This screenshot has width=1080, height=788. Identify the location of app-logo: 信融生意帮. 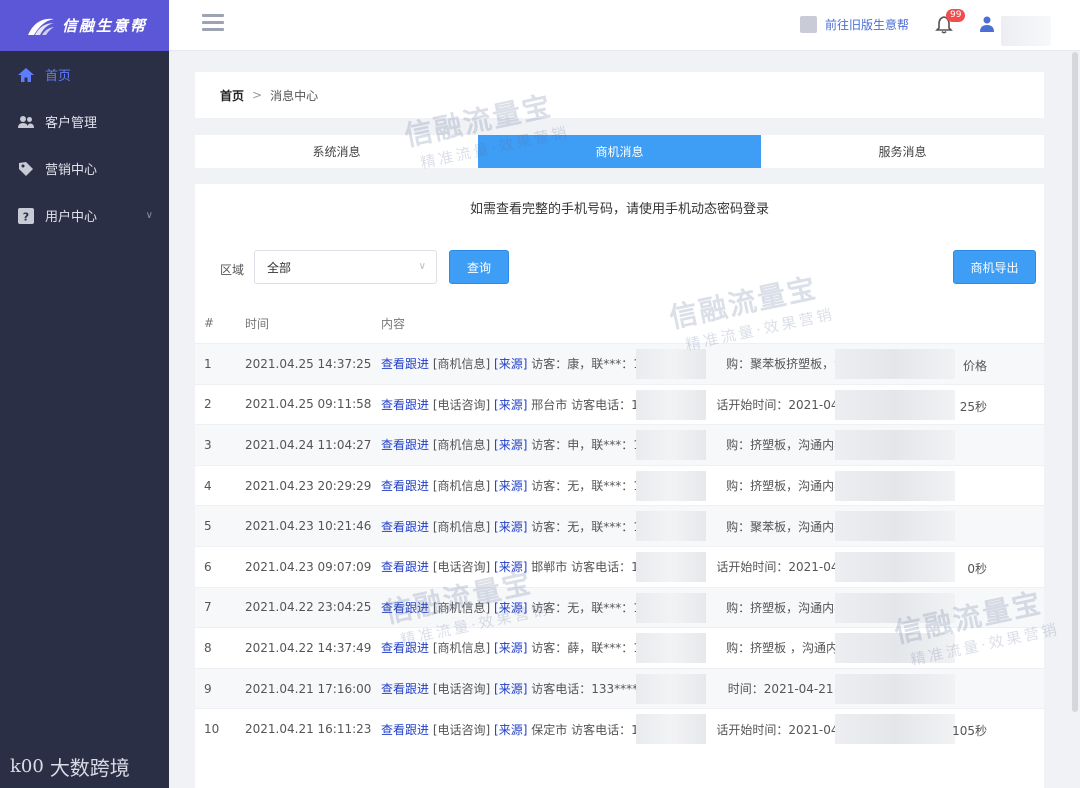
(84, 25).